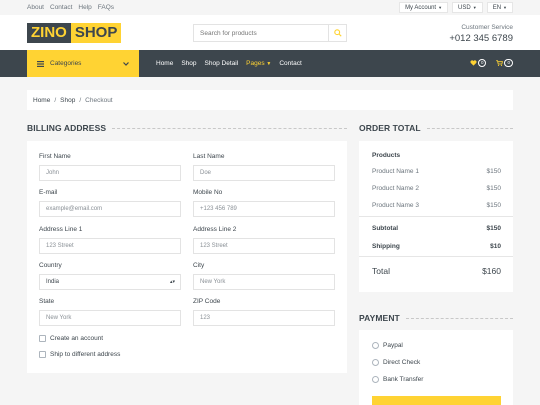 The height and width of the screenshot is (405, 540). I want to click on first-name-group: First Name John, so click(110, 167).